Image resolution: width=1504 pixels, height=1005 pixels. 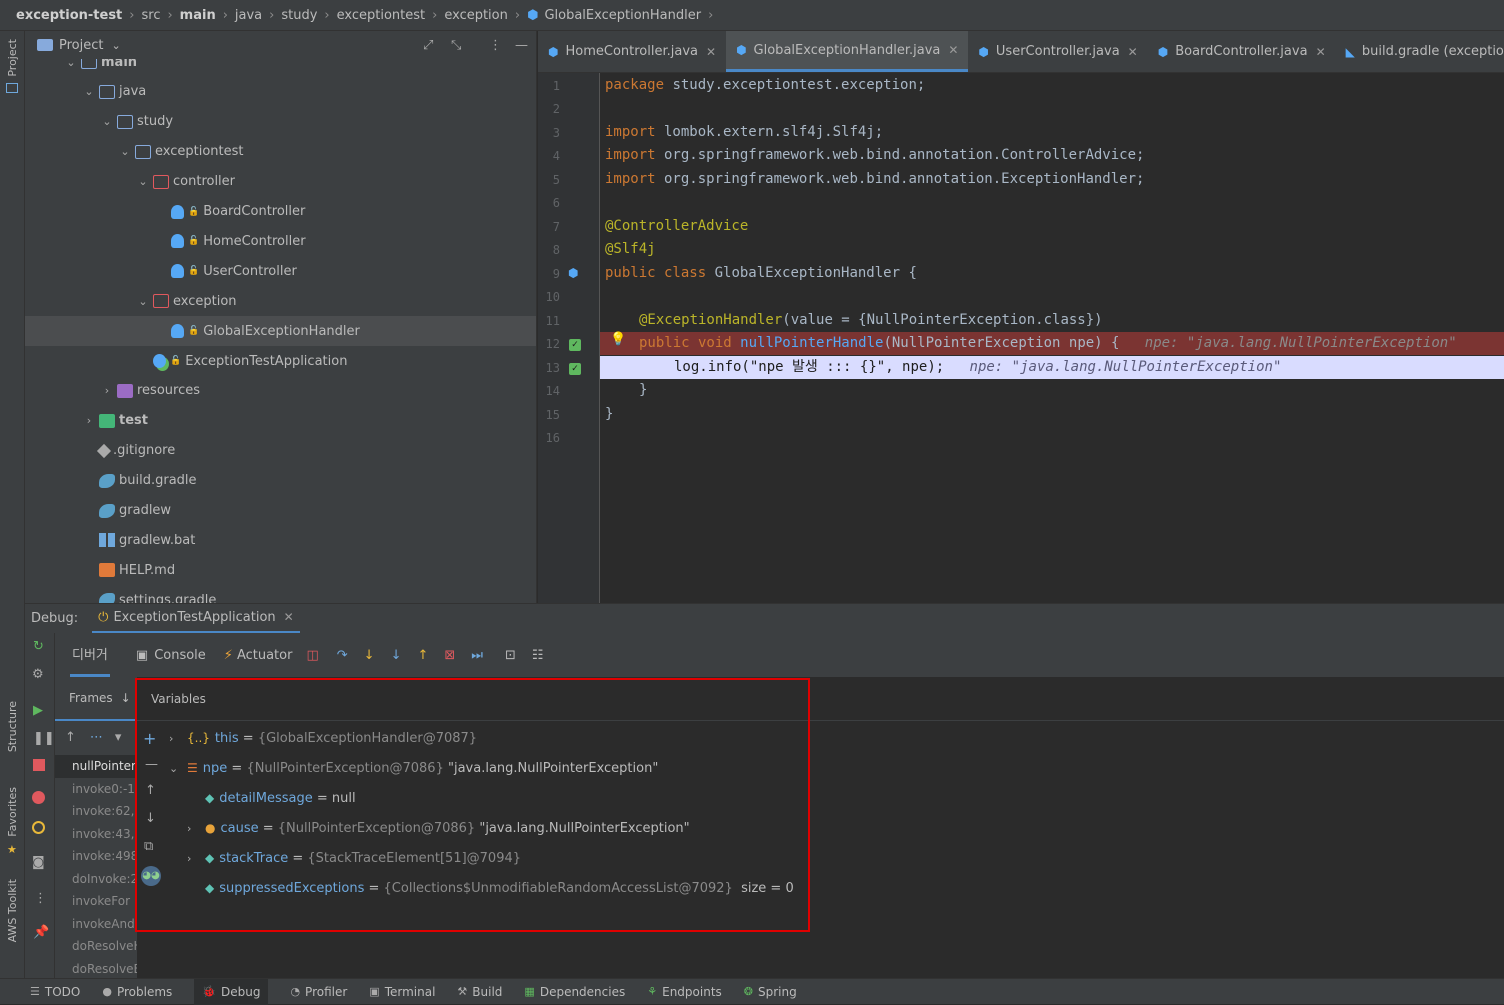 What do you see at coordinates (198, 15) in the screenshot?
I see `breadcrumb-main: main` at bounding box center [198, 15].